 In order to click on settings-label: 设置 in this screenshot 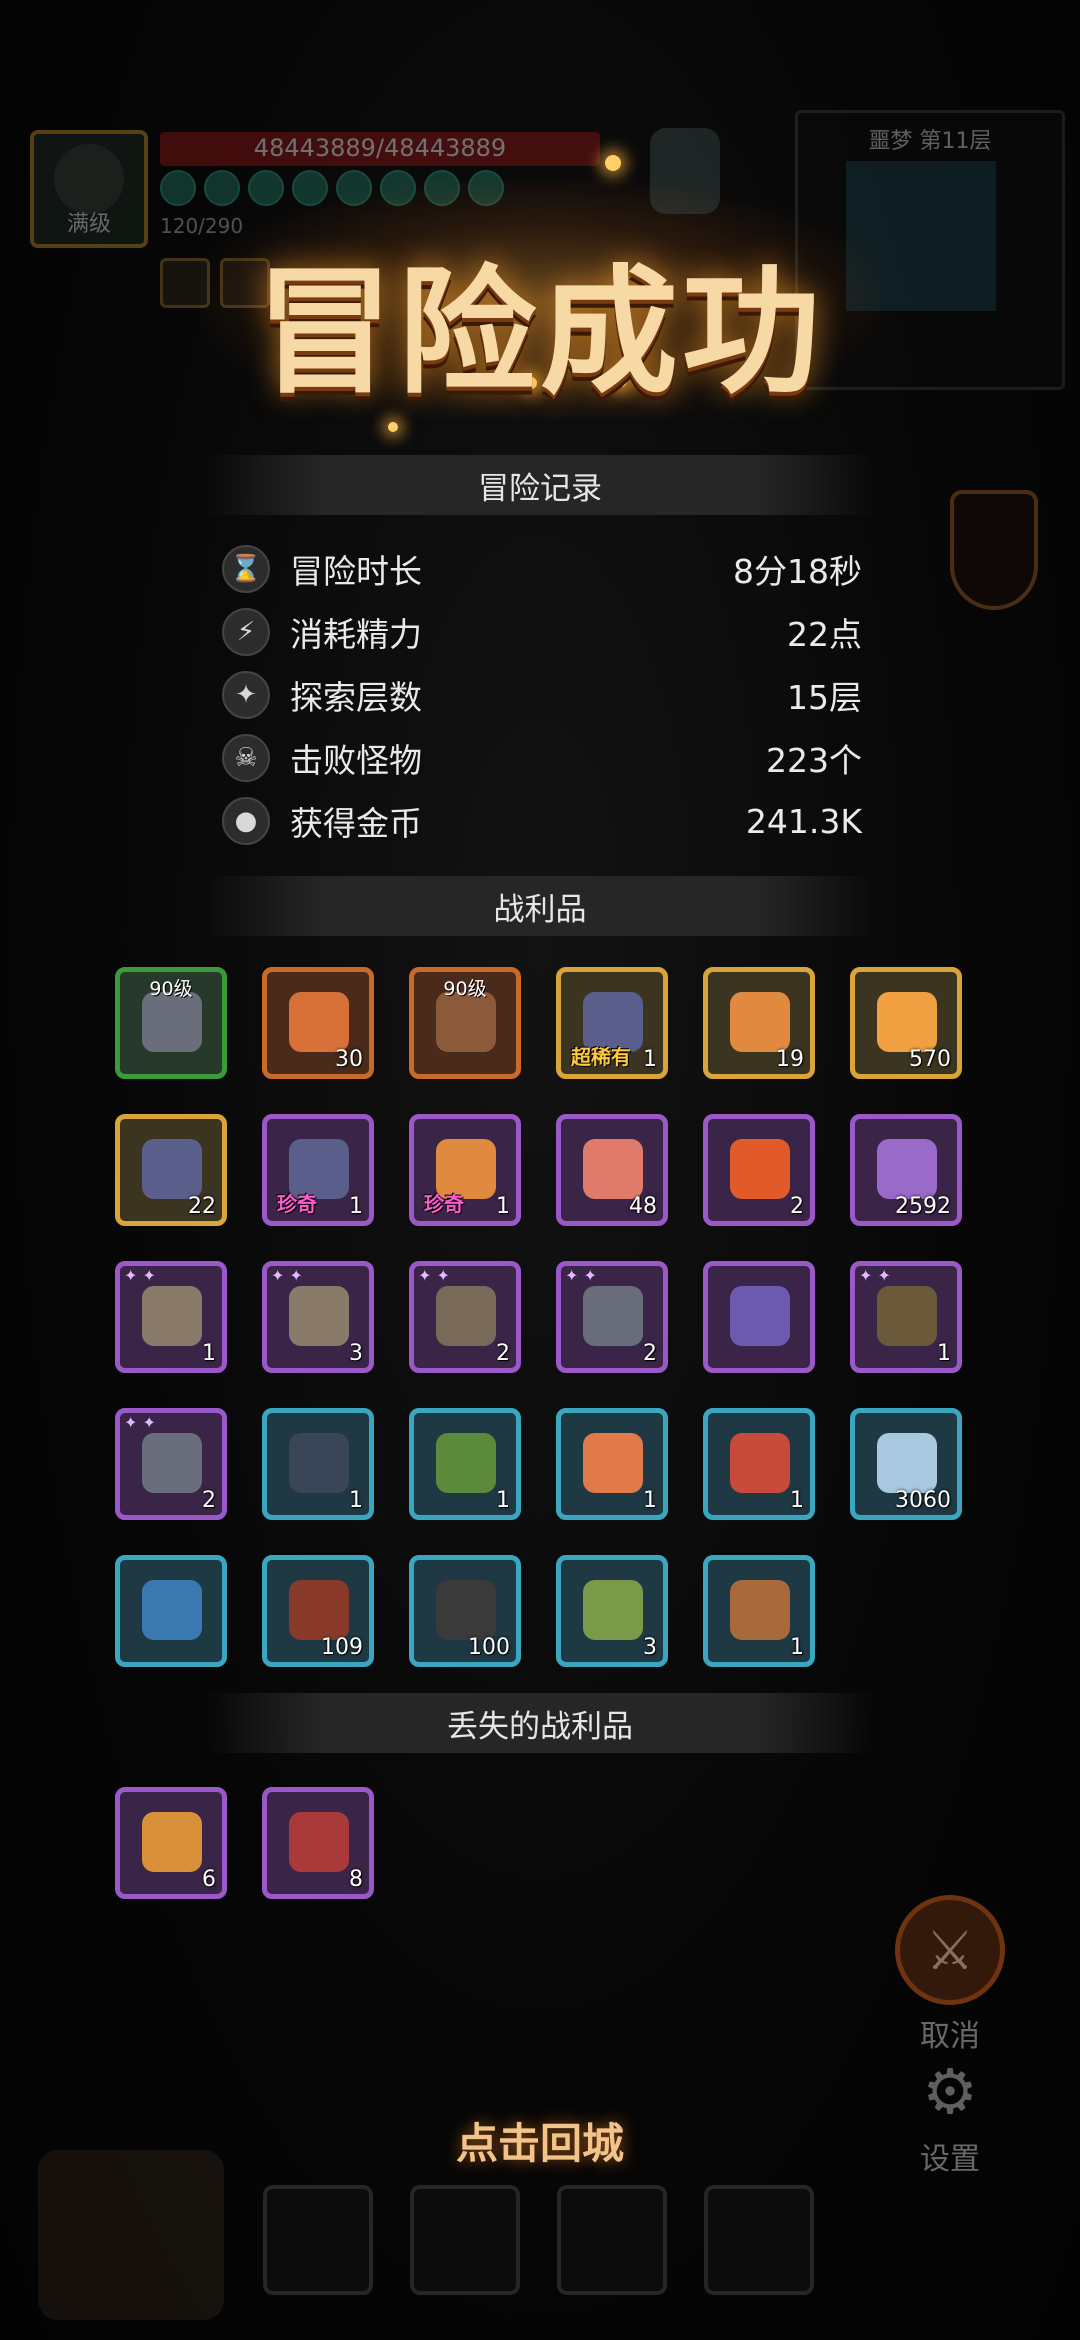, I will do `click(950, 2159)`.